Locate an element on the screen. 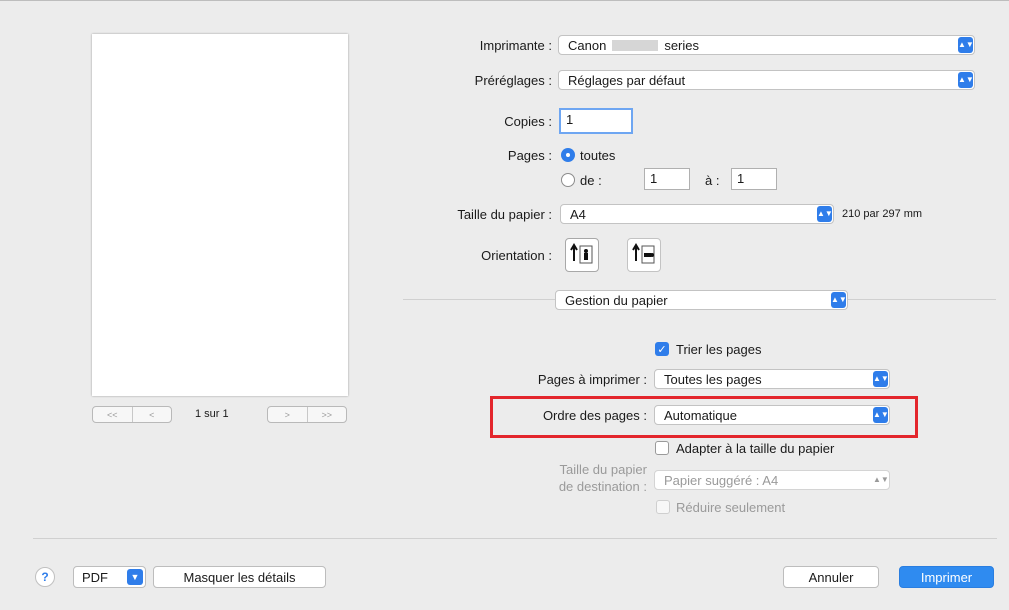 Image resolution: width=1009 pixels, height=610 pixels. pages-from-field: 1 is located at coordinates (667, 179).